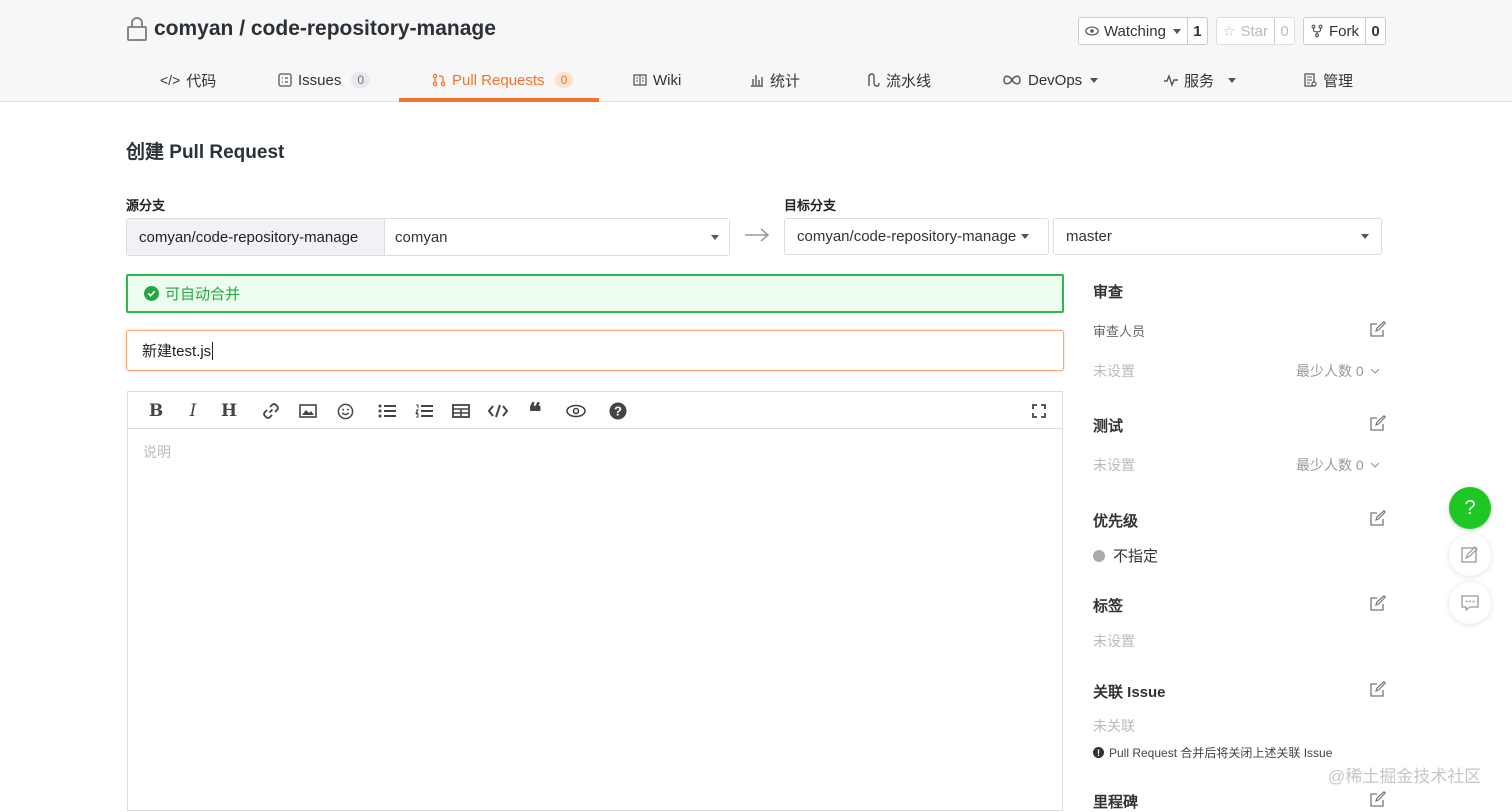 The width and height of the screenshot is (1512, 812). I want to click on feedback-float-button, so click(1470, 555).